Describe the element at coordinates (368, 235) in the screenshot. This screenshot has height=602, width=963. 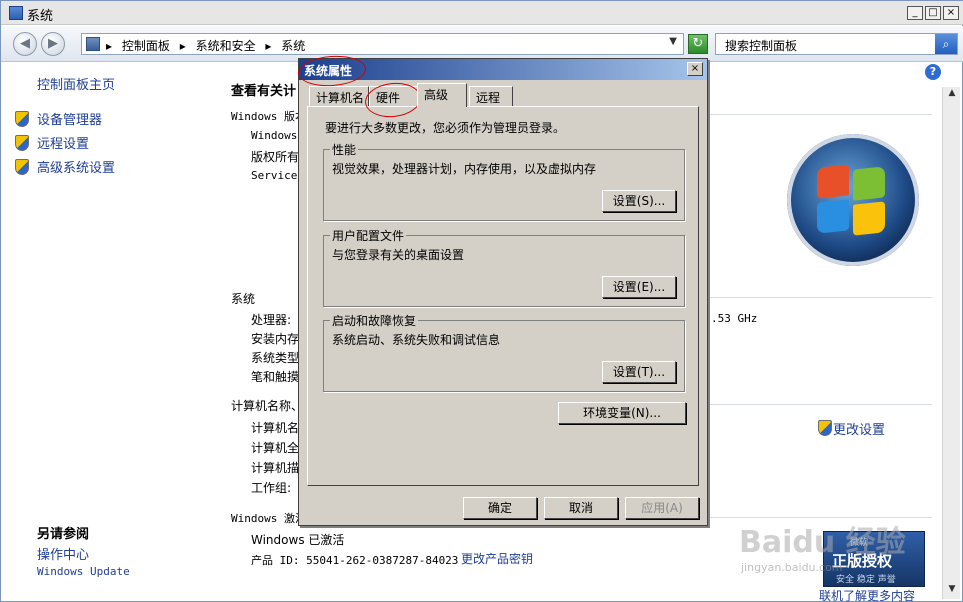
I see `group-title: 用户配置文件` at that location.